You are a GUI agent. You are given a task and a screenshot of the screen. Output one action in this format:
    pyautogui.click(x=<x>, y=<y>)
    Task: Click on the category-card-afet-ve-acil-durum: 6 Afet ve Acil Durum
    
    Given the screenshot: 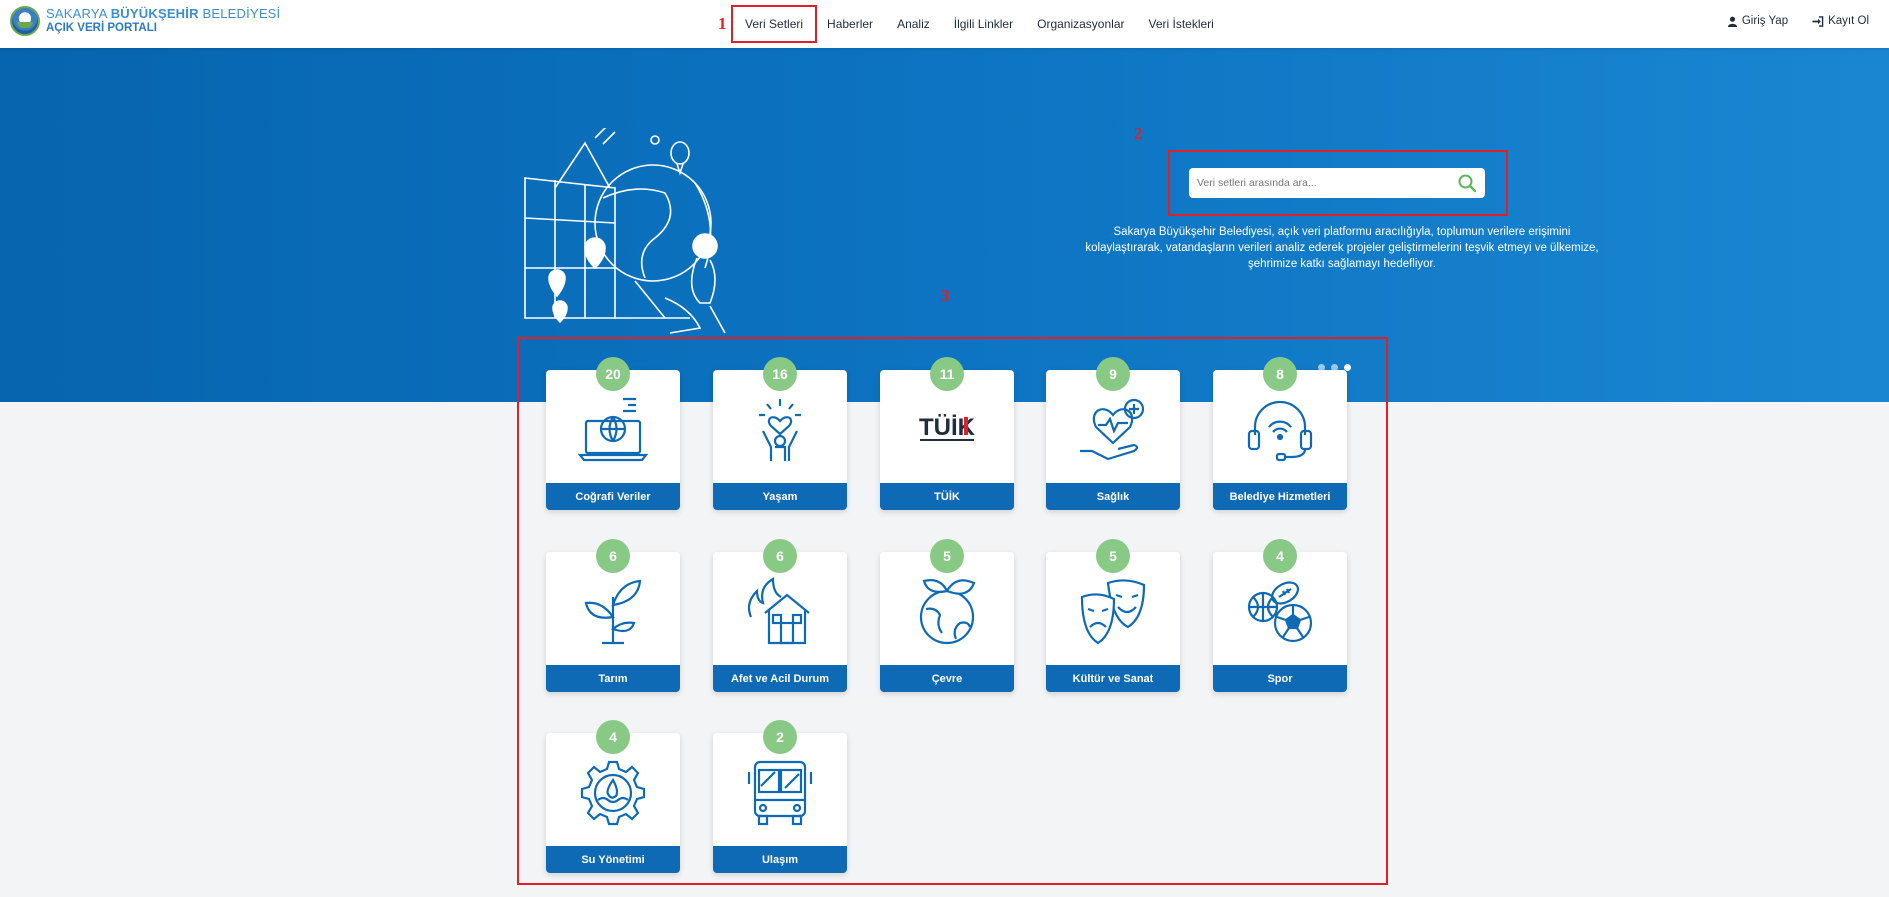 What is the action you would take?
    pyautogui.click(x=780, y=615)
    